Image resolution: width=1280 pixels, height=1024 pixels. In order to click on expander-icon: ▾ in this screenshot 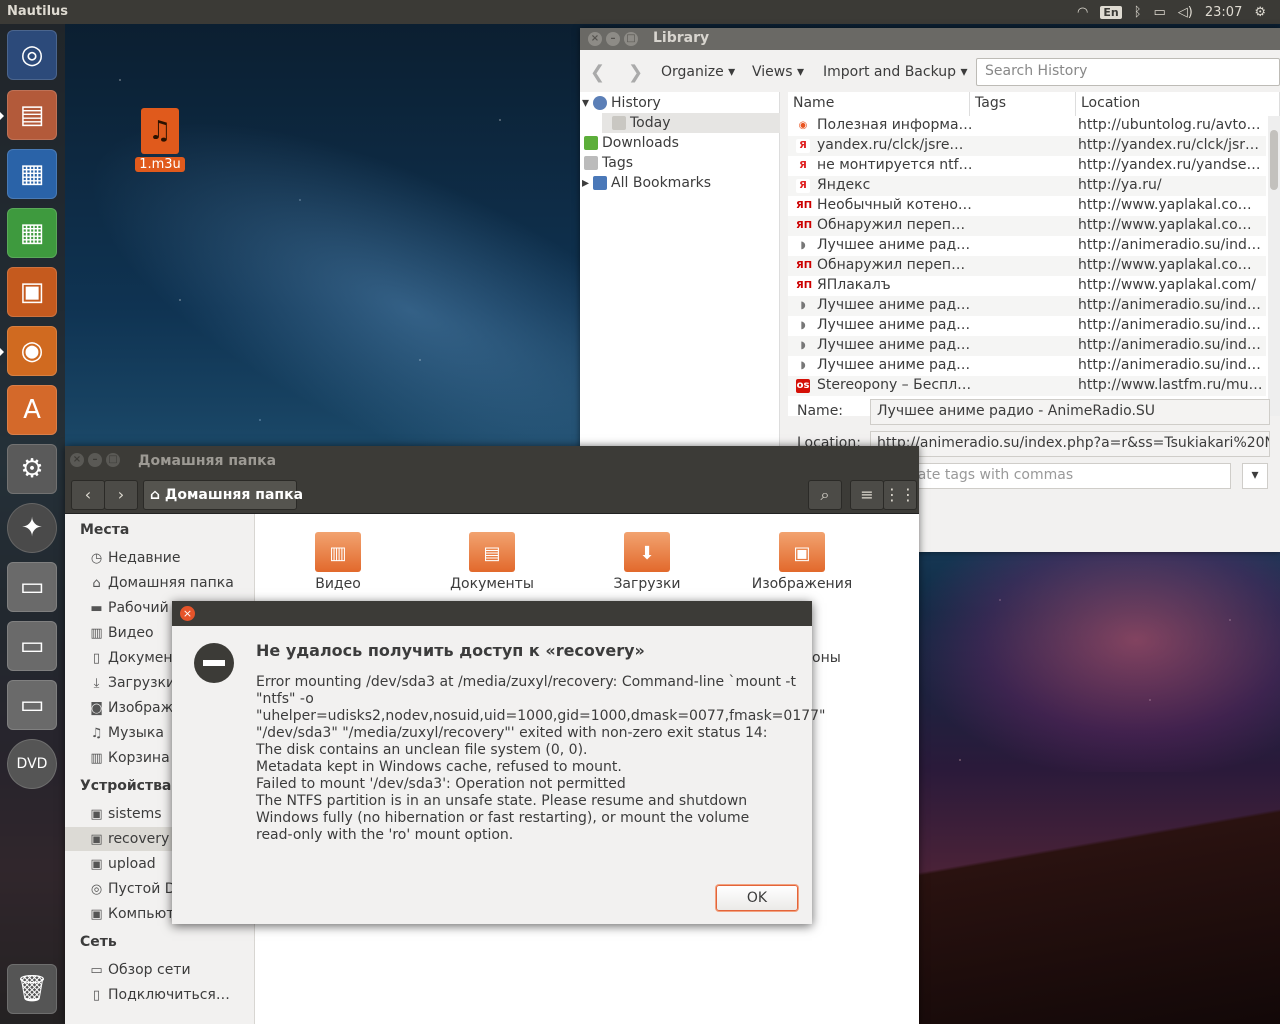, I will do `click(585, 103)`.